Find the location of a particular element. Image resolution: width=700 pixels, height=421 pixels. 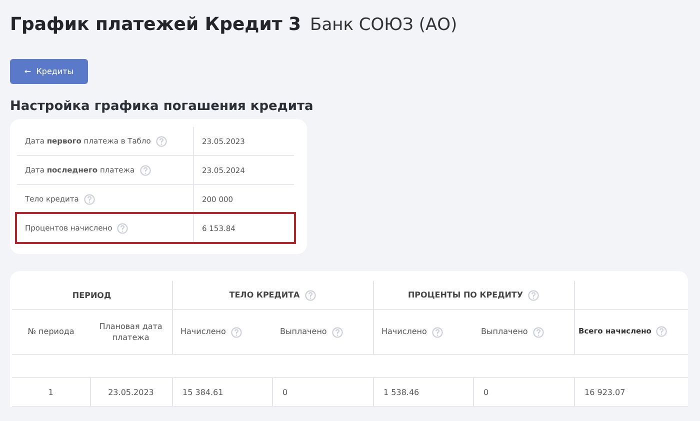

back-button: ← Кредиты is located at coordinates (49, 71).